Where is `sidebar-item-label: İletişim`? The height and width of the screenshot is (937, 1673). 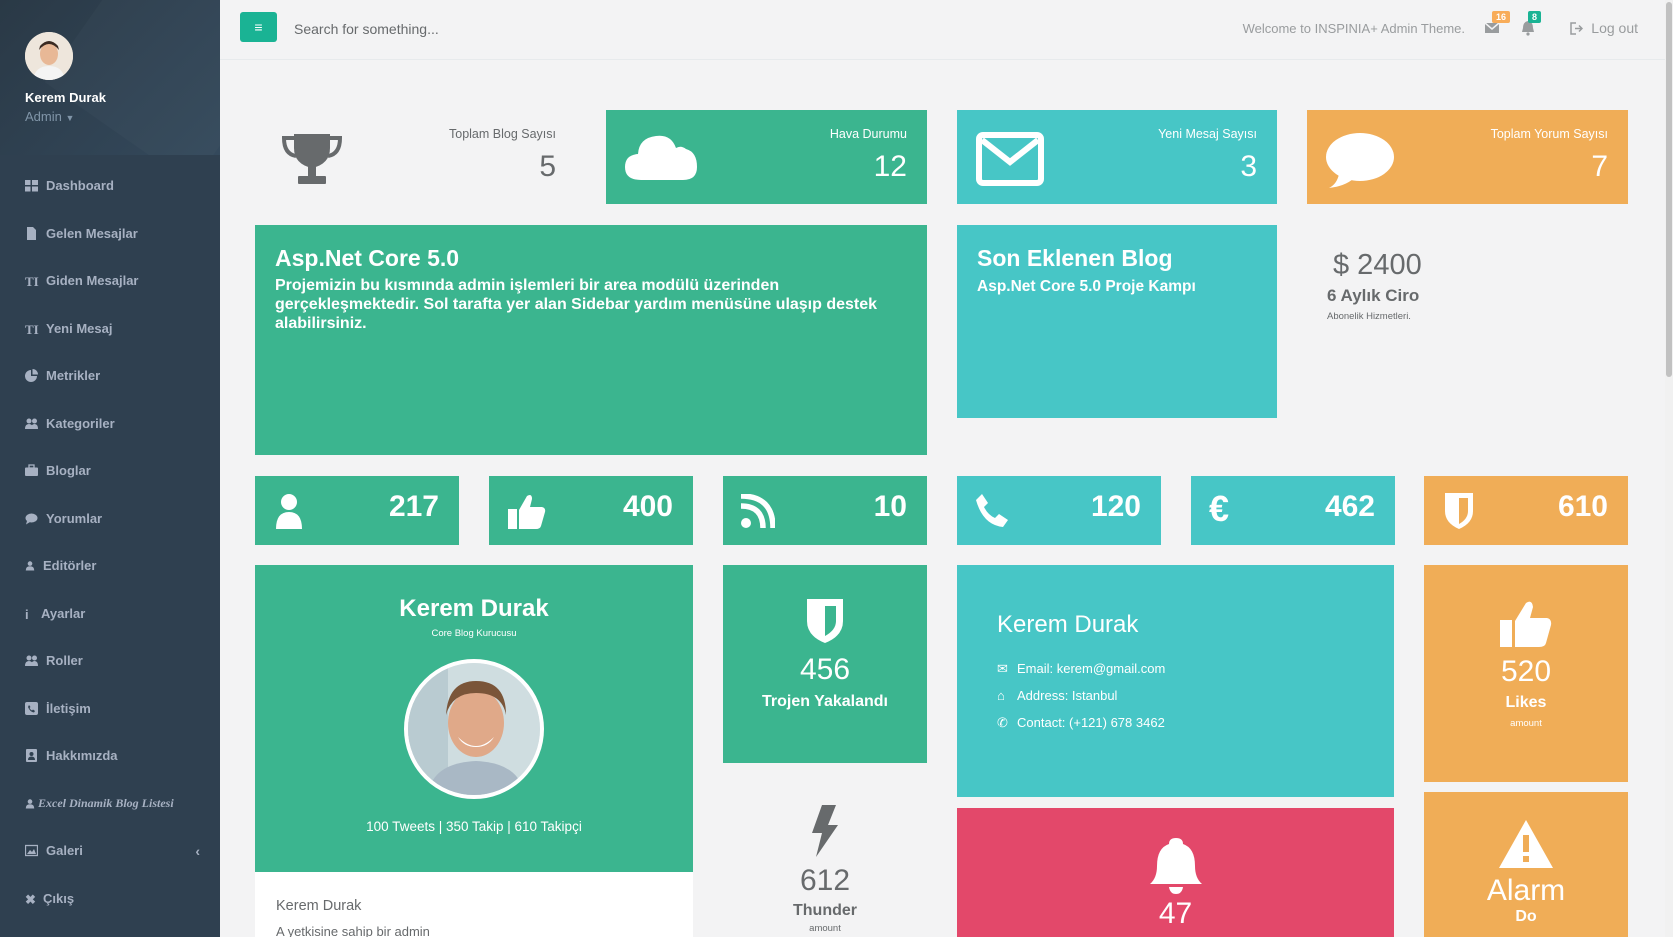
sidebar-item-label: İletişim is located at coordinates (68, 708).